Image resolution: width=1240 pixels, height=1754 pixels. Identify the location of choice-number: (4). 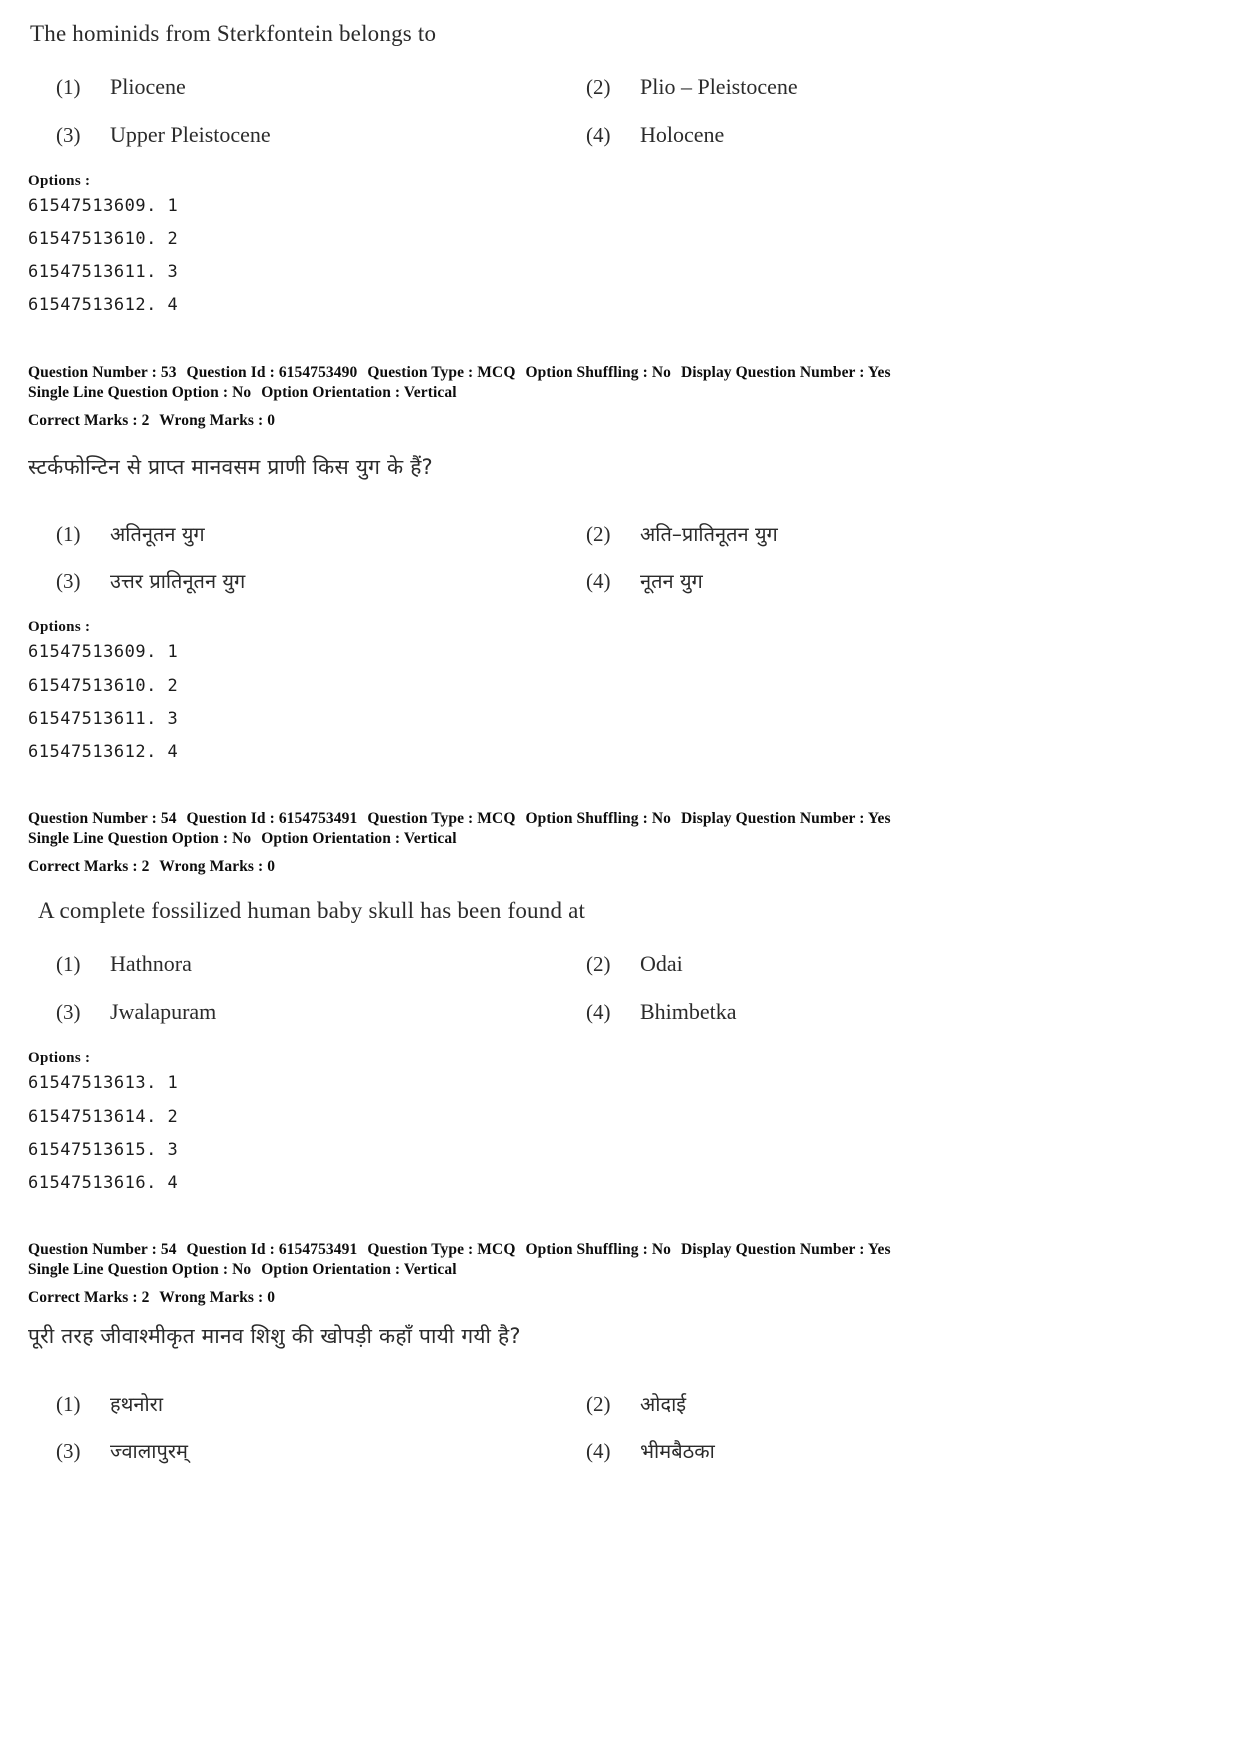
(598, 135).